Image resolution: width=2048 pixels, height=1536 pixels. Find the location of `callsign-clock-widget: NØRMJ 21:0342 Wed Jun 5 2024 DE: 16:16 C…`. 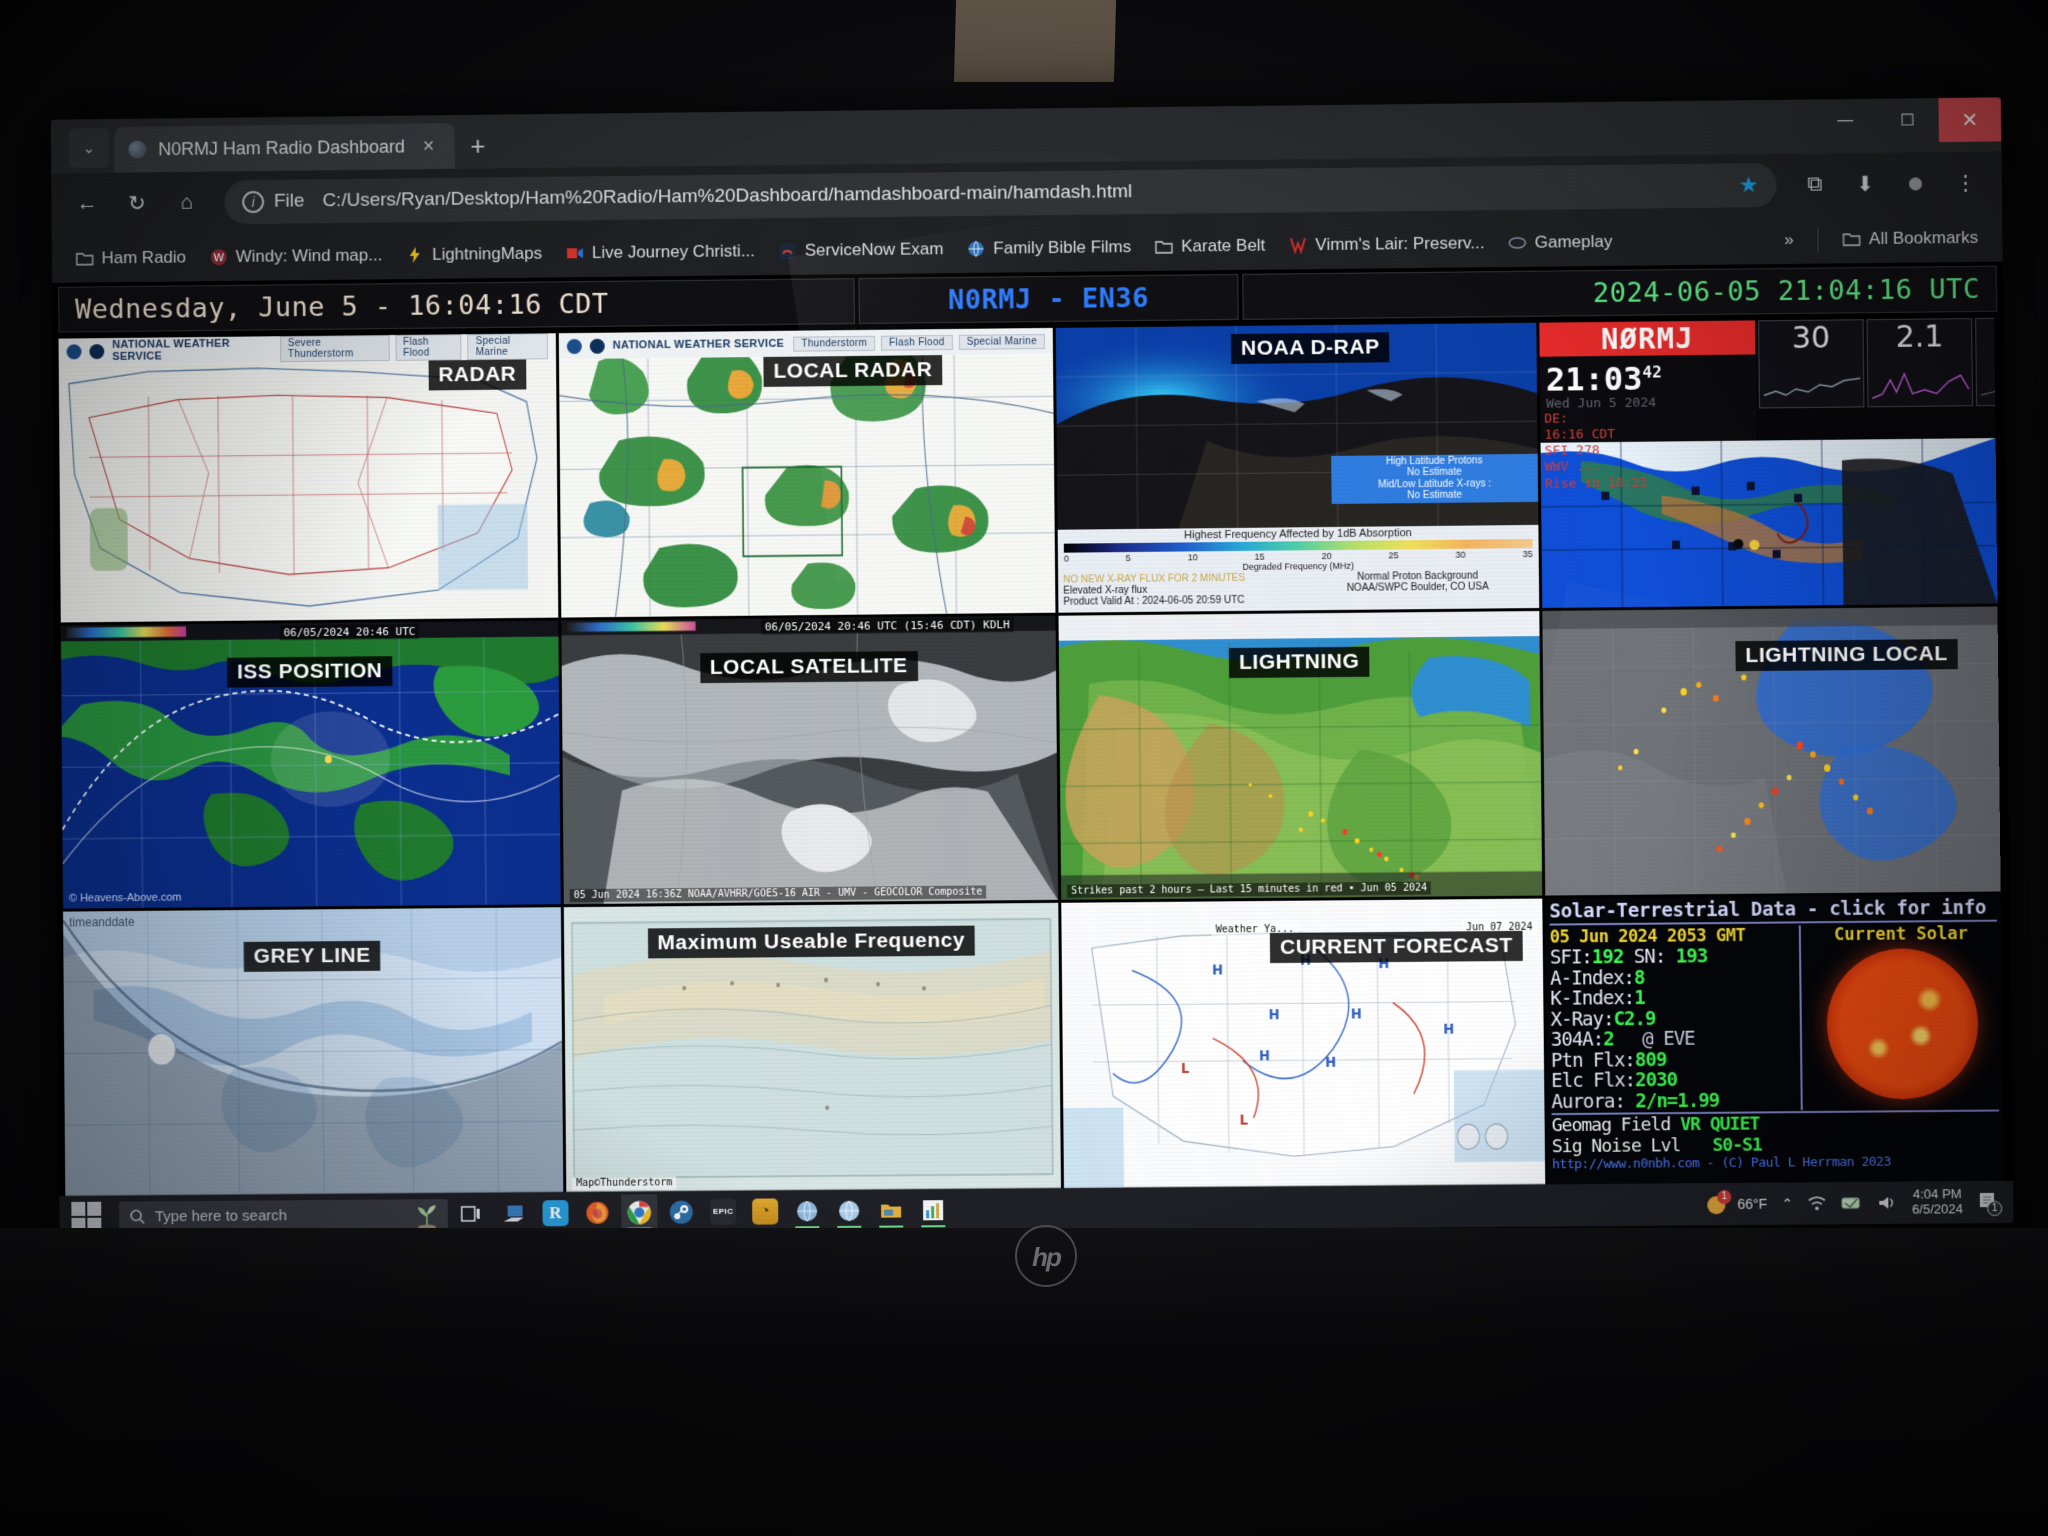

callsign-clock-widget: NØRMJ 21:0342 Wed Jun 5 2024 DE: 16:16 C… is located at coordinates (1648, 405).